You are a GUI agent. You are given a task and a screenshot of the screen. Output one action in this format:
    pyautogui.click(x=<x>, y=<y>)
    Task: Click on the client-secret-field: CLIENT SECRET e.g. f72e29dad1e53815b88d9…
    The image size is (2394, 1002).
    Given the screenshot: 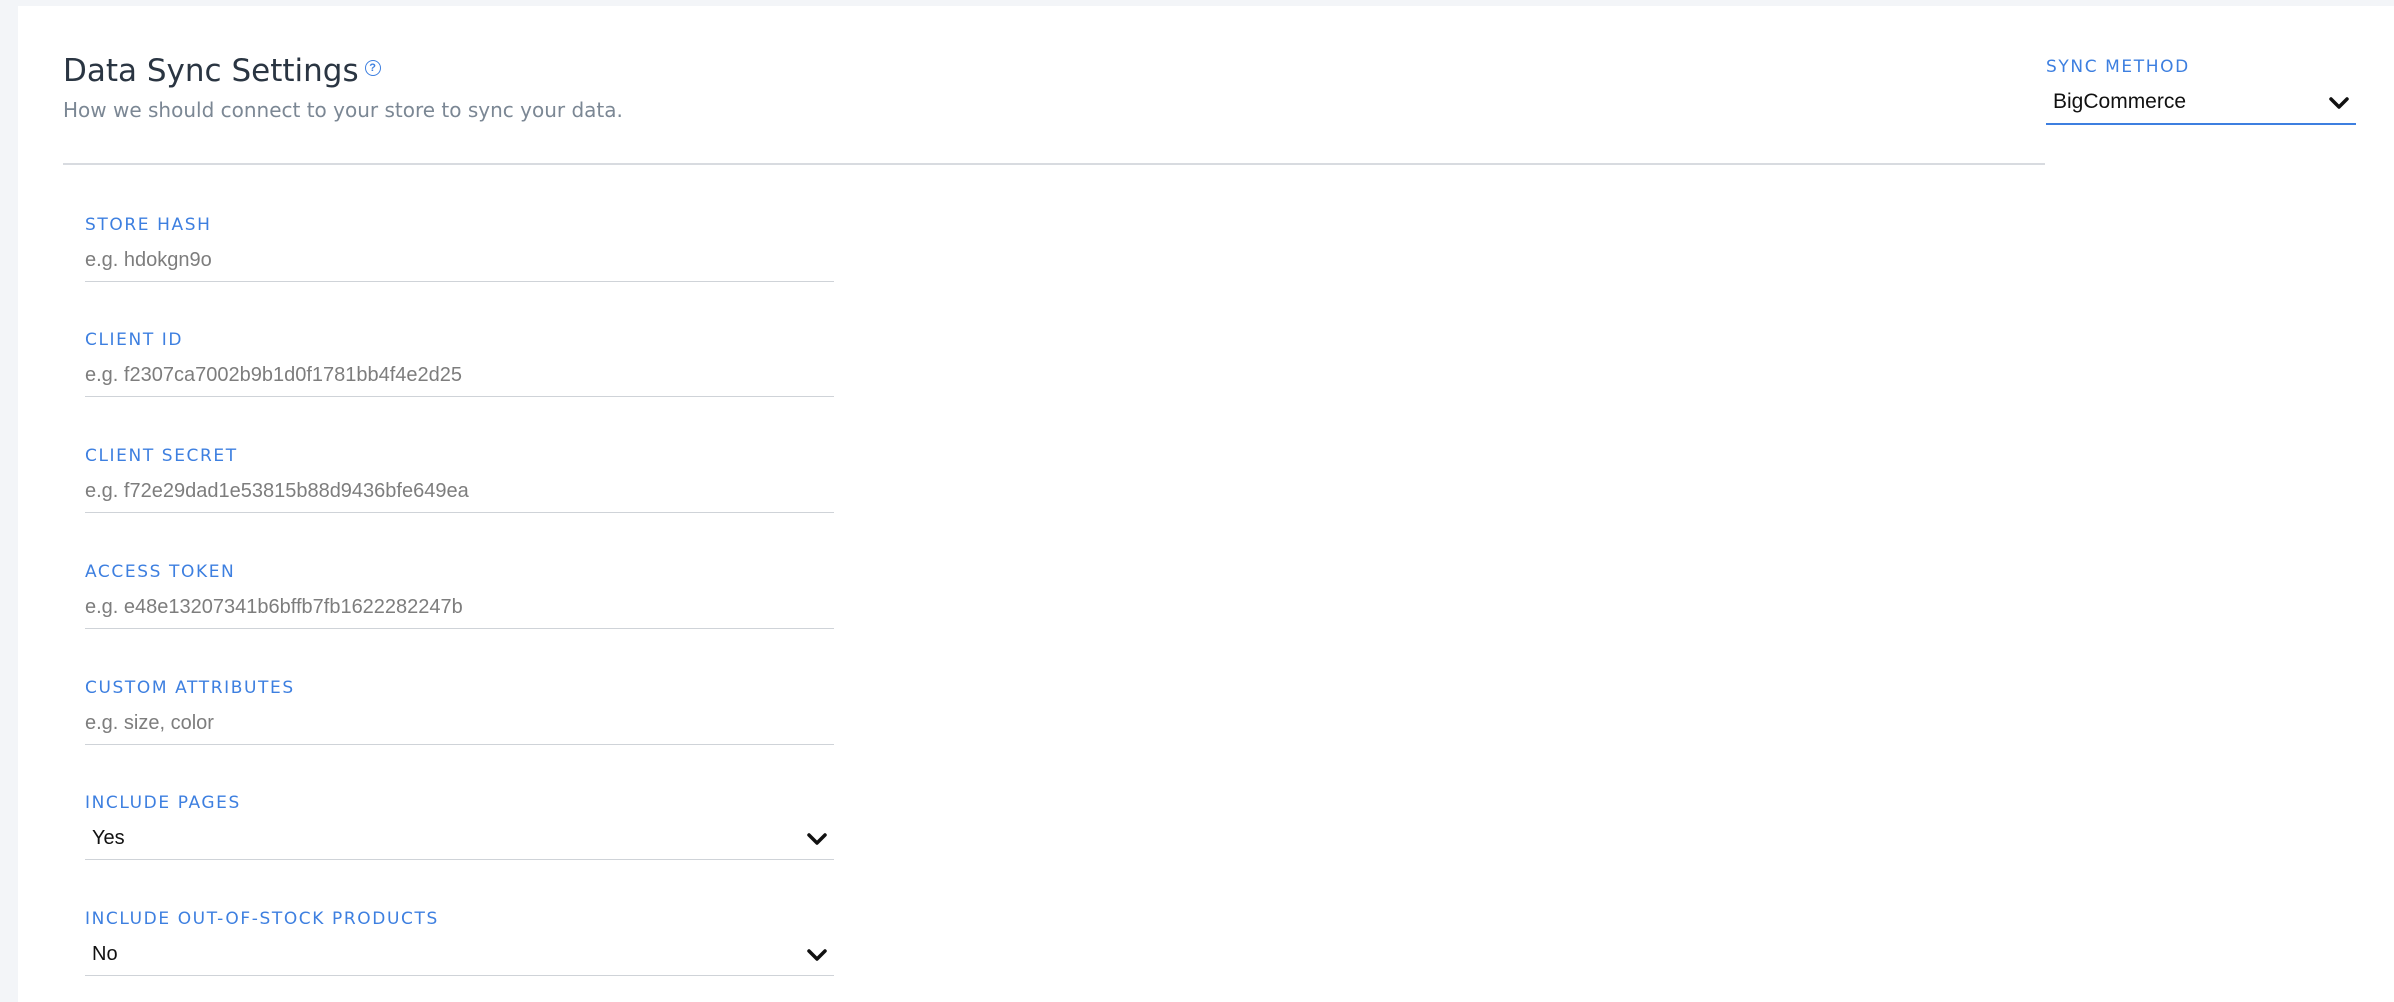 What is the action you would take?
    pyautogui.click(x=459, y=479)
    